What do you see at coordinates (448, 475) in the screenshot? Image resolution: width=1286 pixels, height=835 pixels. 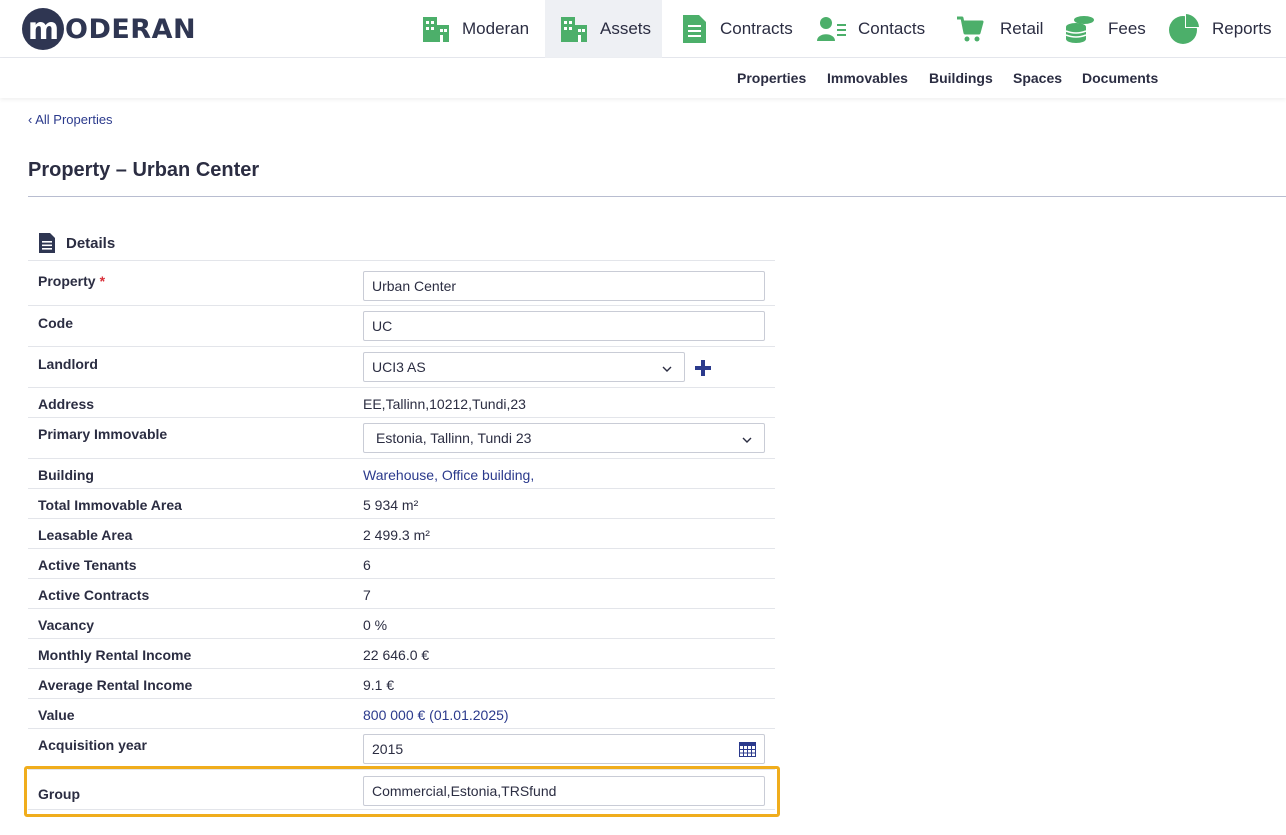 I see `building-links: Warehouse, Office building,` at bounding box center [448, 475].